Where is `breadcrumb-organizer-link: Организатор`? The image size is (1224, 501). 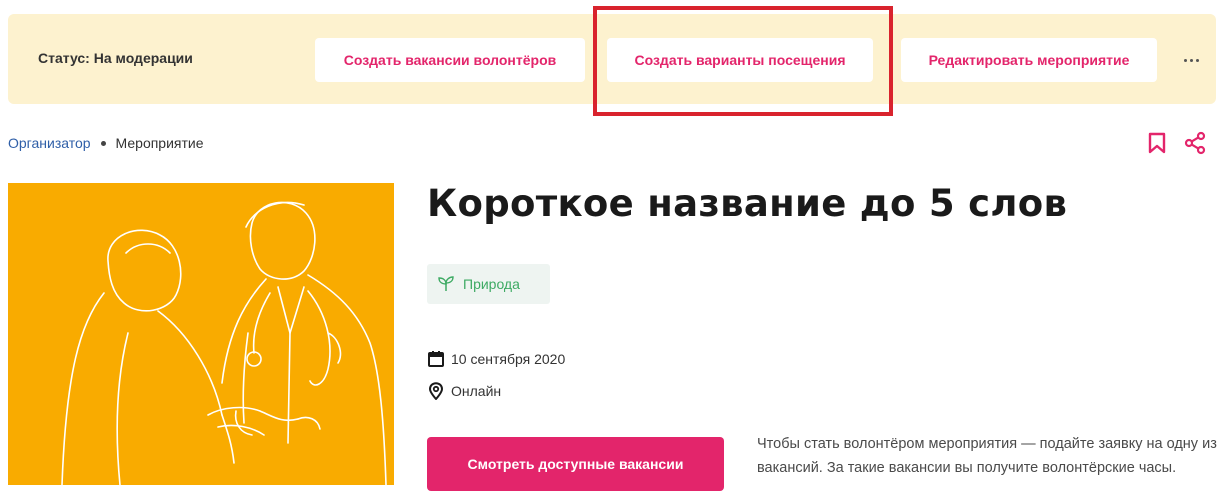
breadcrumb-organizer-link: Организатор is located at coordinates (49, 143).